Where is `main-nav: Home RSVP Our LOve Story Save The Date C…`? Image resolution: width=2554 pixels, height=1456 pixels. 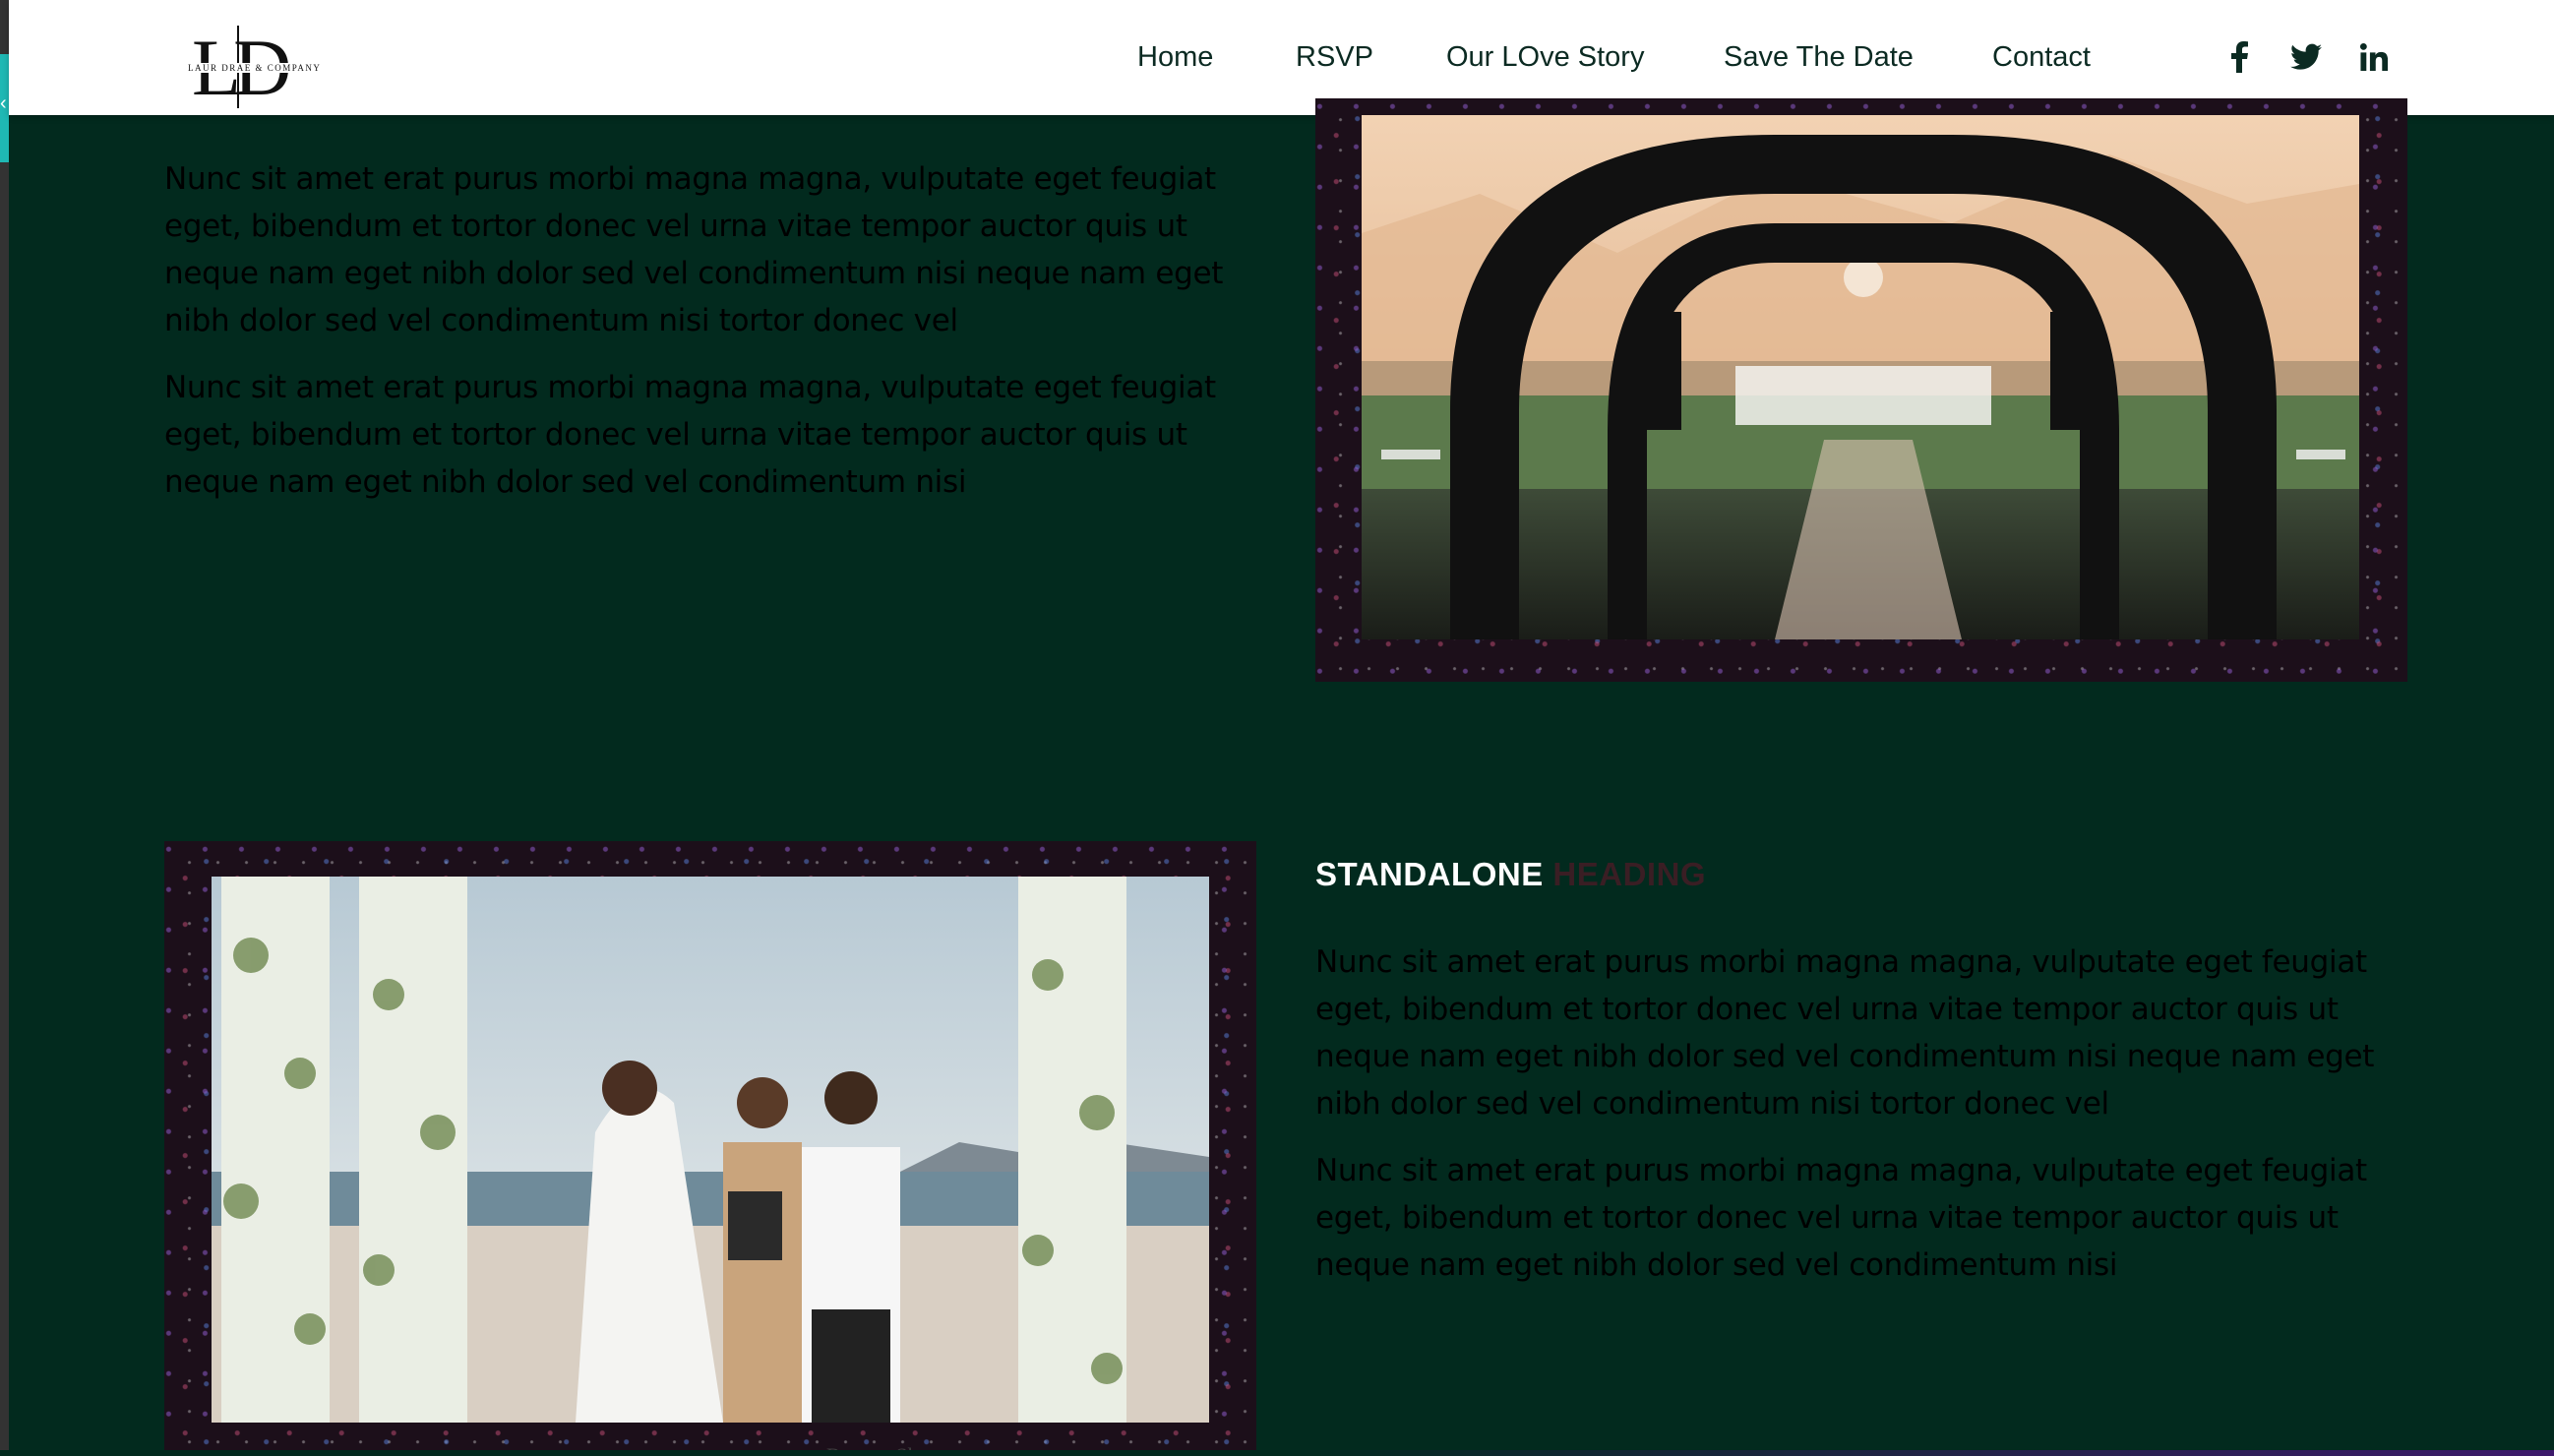
main-nav: Home RSVP Our LOve Story Save The Date C… is located at coordinates (1281, 57).